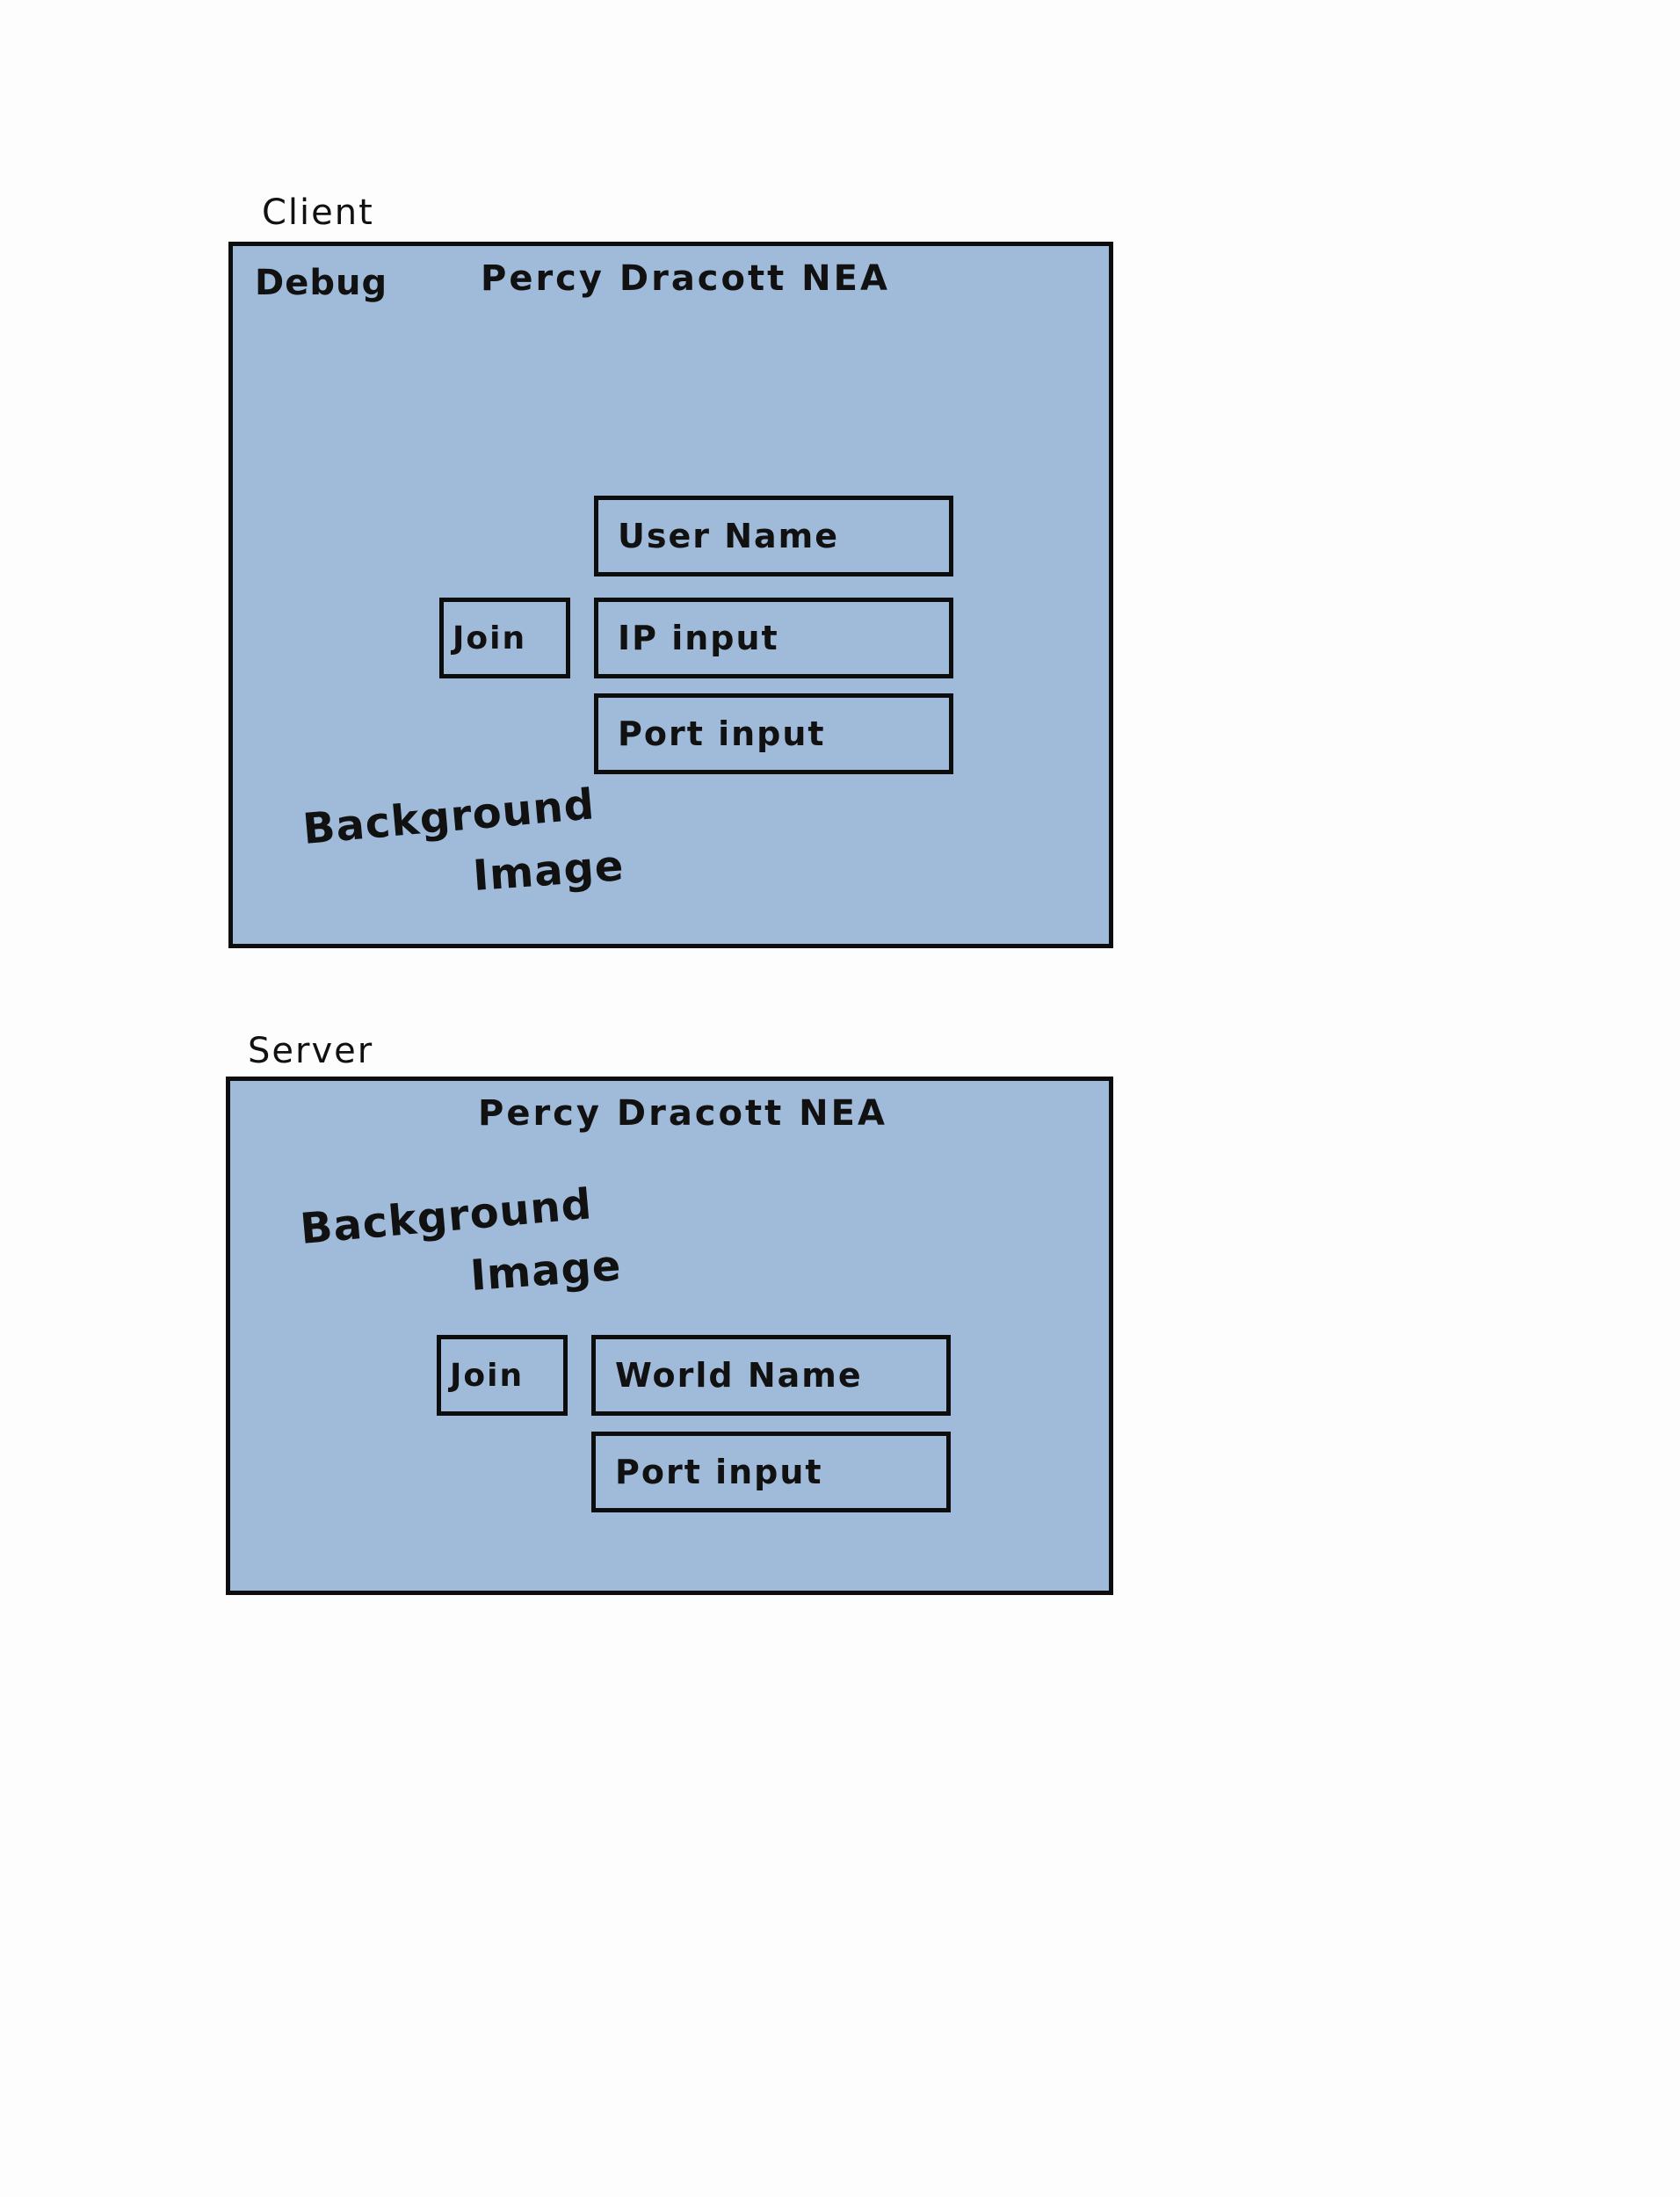 This screenshot has width=1680, height=2197. Describe the element at coordinates (685, 278) in the screenshot. I see `client-title: Percy Dracott NEA` at that location.